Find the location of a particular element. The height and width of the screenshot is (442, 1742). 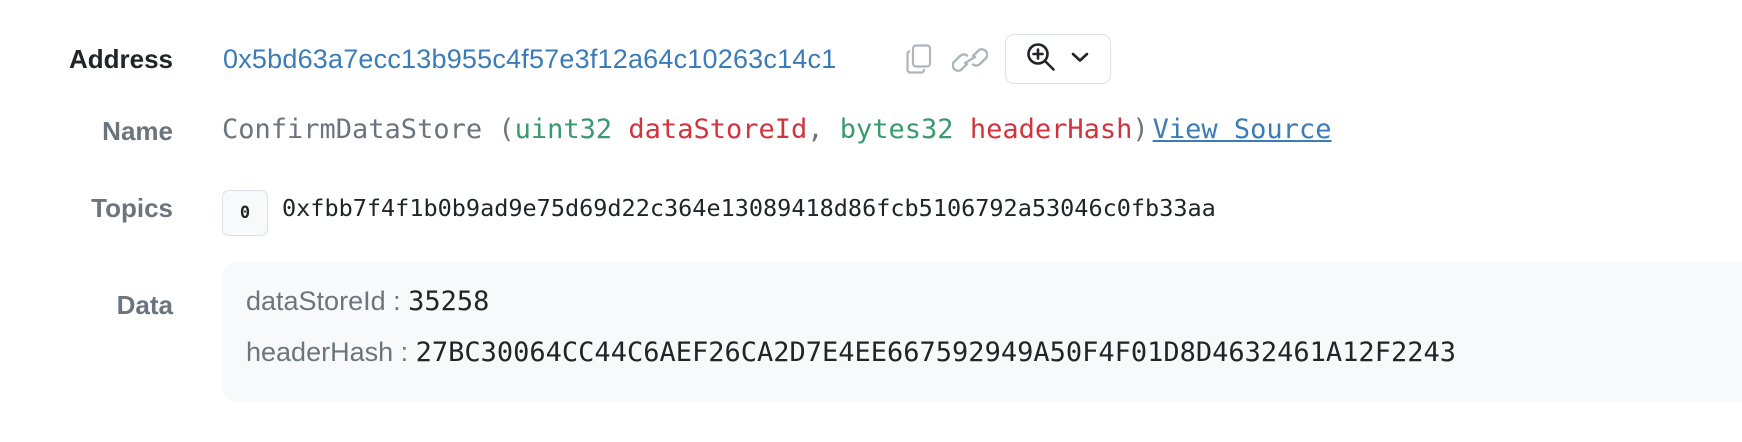

data-key: headerHash is located at coordinates (320, 352).